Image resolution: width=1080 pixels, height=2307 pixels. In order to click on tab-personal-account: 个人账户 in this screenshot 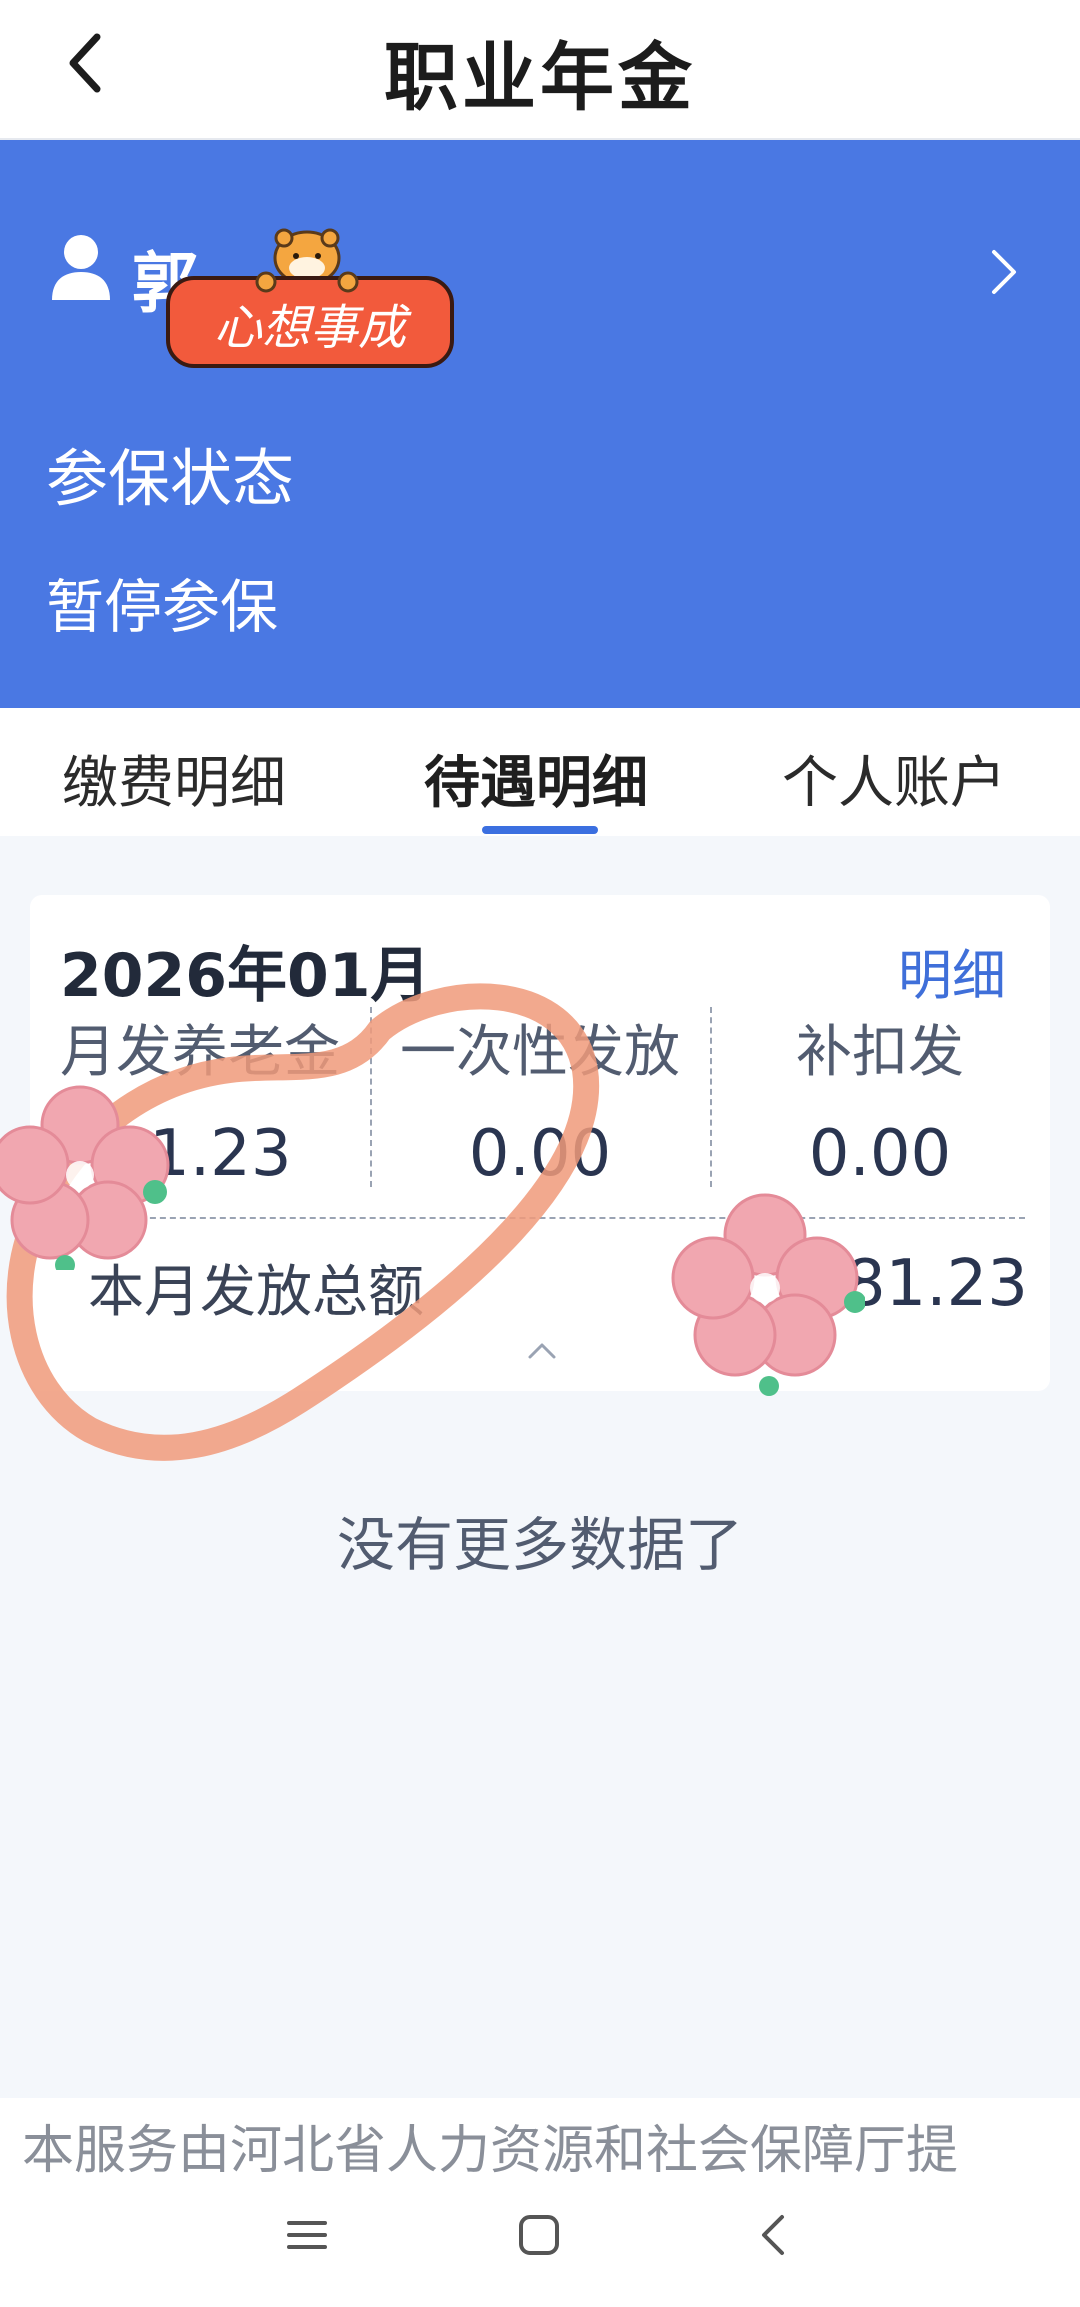, I will do `click(894, 778)`.